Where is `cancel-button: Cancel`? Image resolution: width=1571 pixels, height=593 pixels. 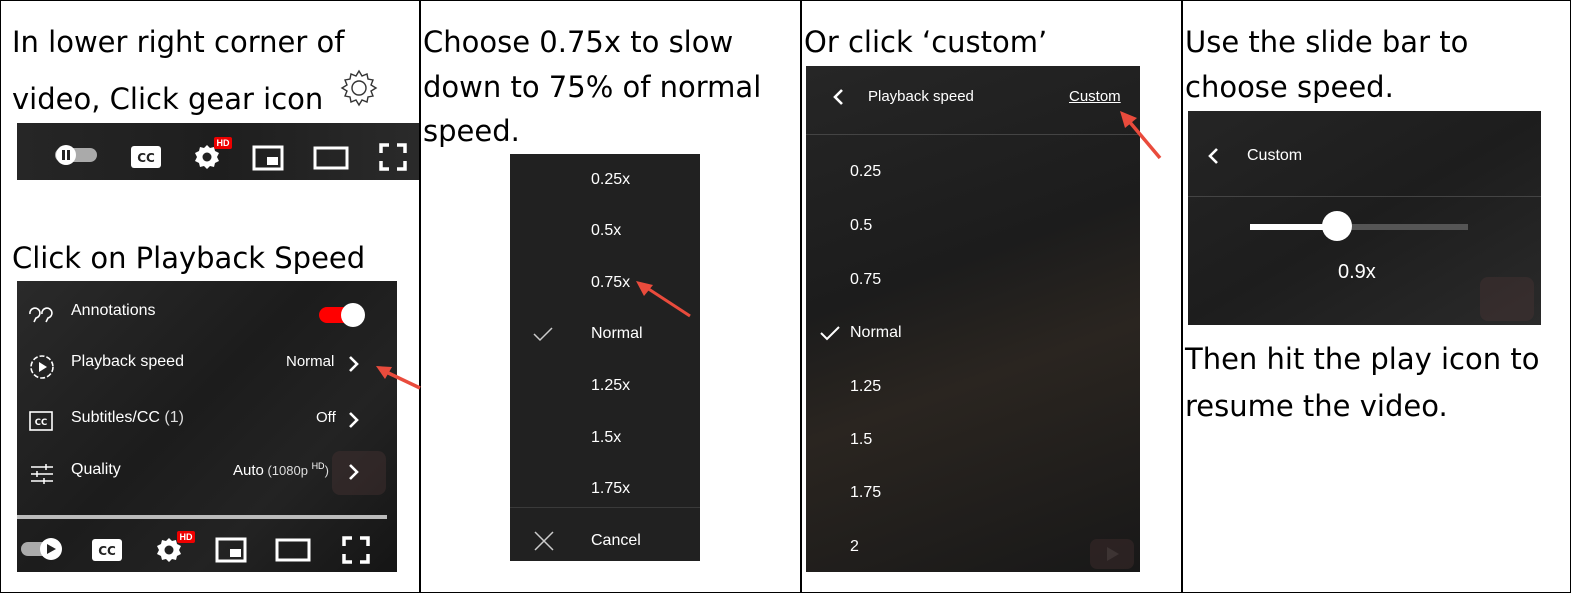 cancel-button: Cancel is located at coordinates (616, 541).